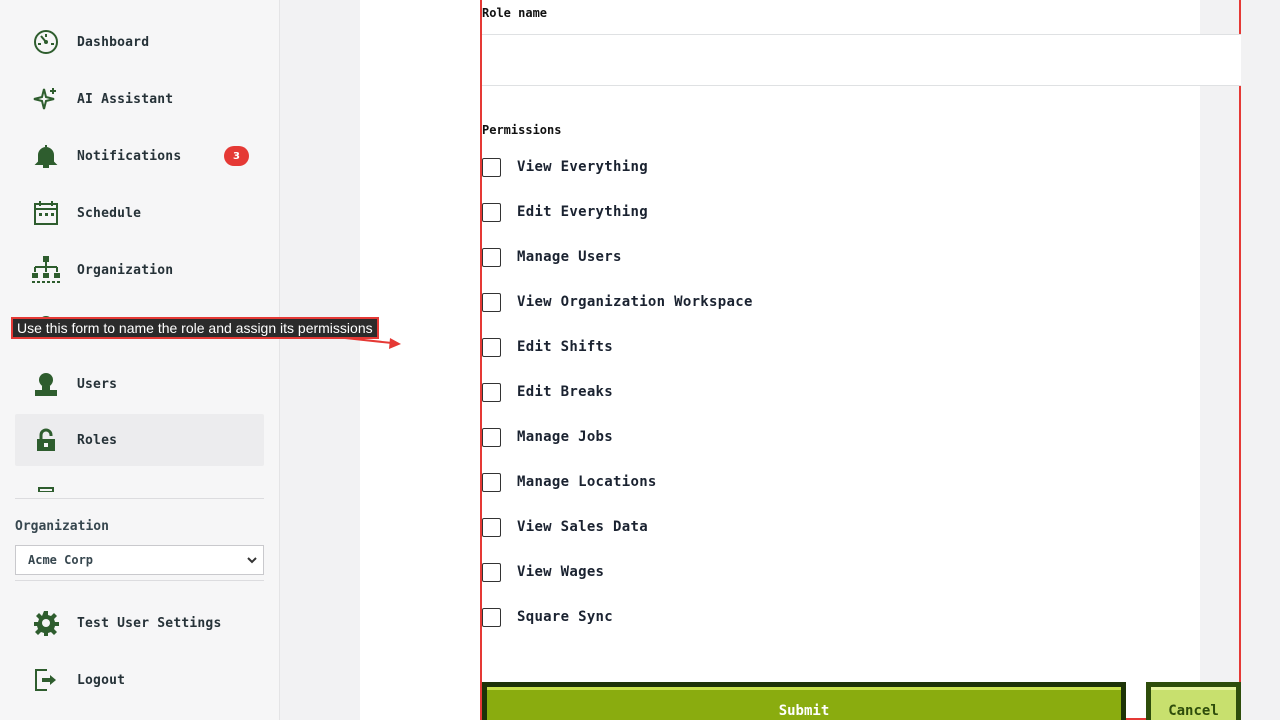 This screenshot has width=1280, height=720. I want to click on sidebar-item-label: Users, so click(97, 384).